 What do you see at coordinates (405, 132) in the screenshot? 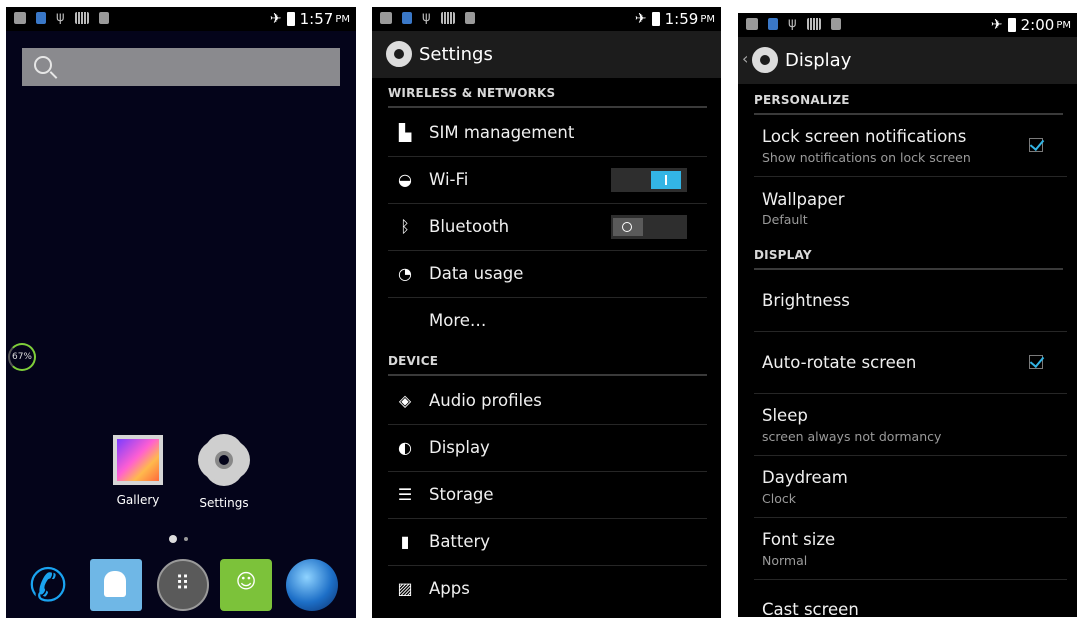
I see `sim-card-icon: ▙` at bounding box center [405, 132].